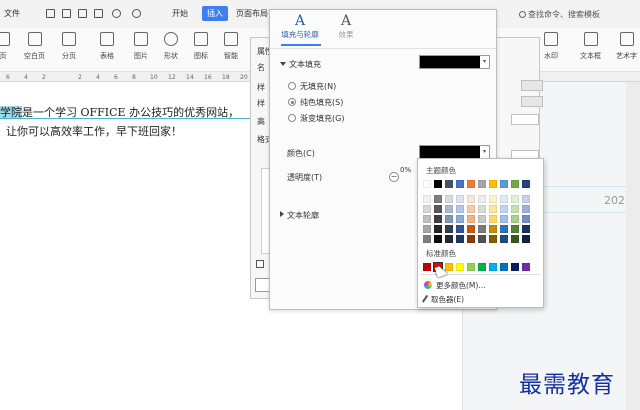  I want to click on shape-button: 形状, so click(171, 46).